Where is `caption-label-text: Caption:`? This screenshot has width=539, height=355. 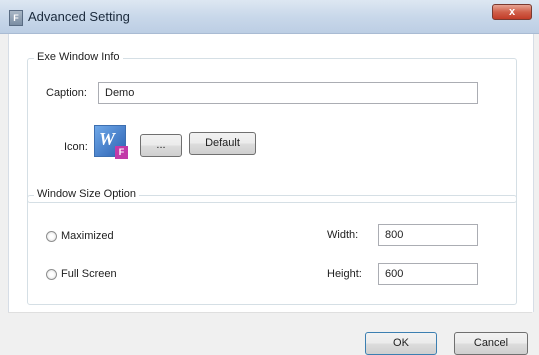 caption-label-text: Caption: is located at coordinates (66, 93).